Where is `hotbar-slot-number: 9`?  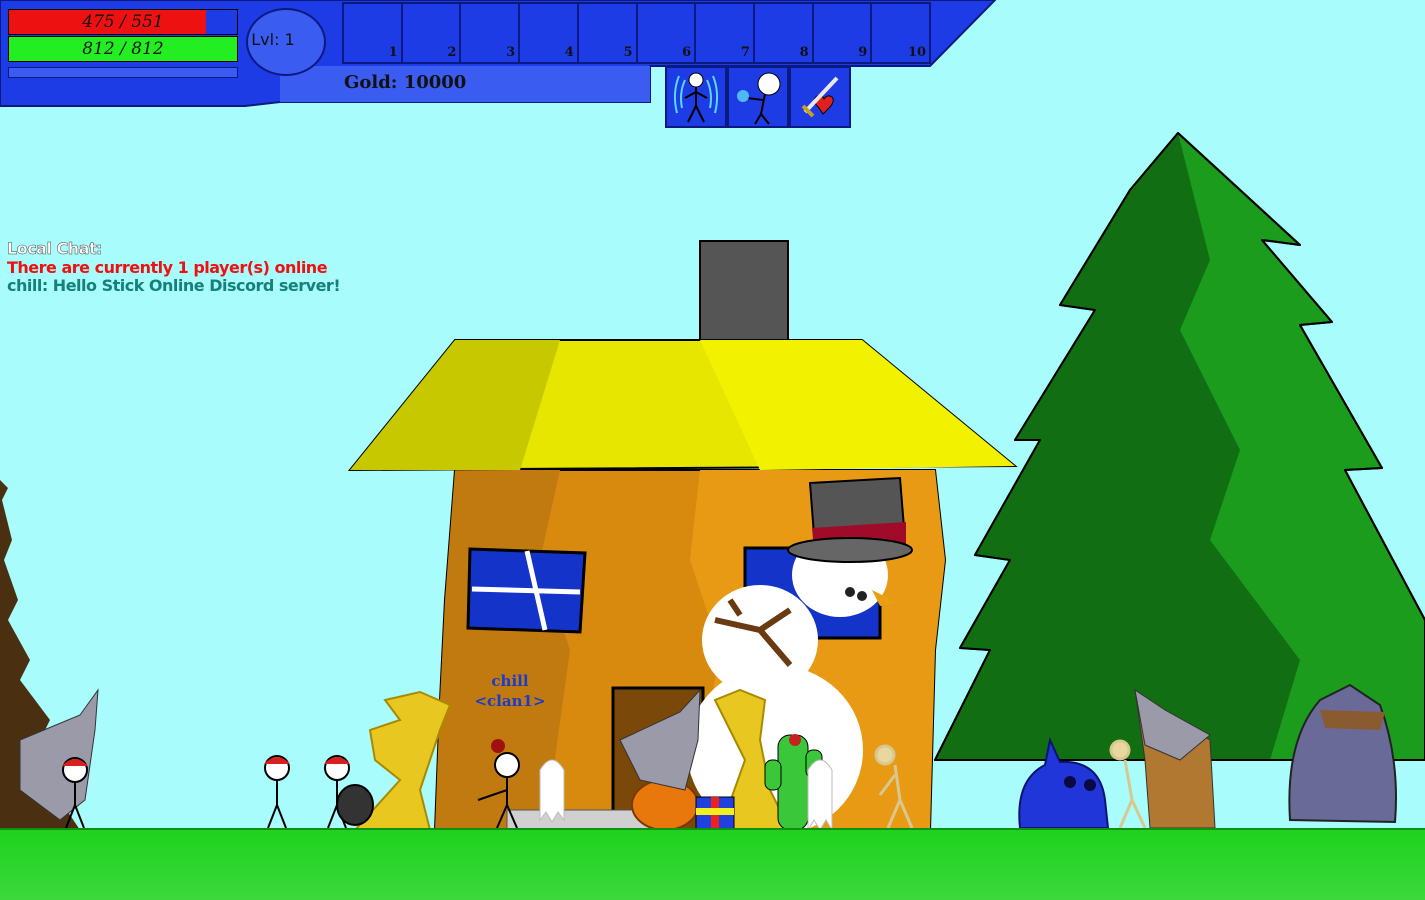
hotbar-slot-number: 9 is located at coordinates (863, 52).